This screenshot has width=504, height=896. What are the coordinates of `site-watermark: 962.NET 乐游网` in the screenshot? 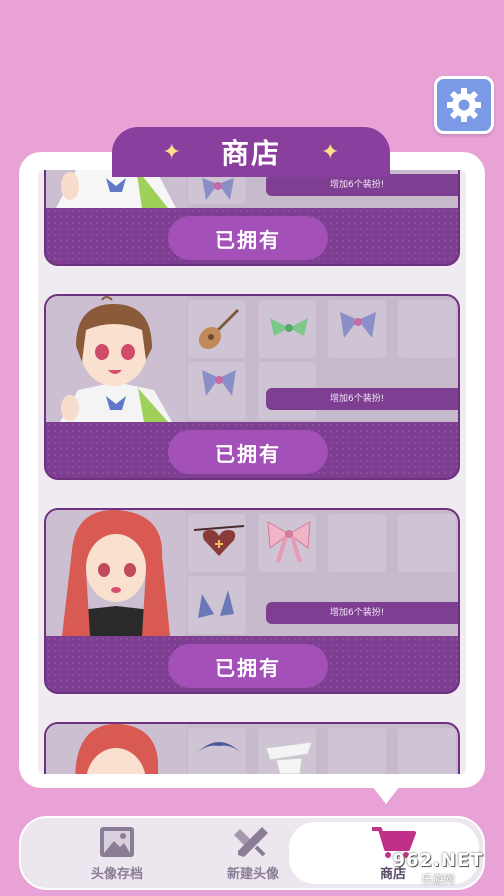 It's located at (438, 871).